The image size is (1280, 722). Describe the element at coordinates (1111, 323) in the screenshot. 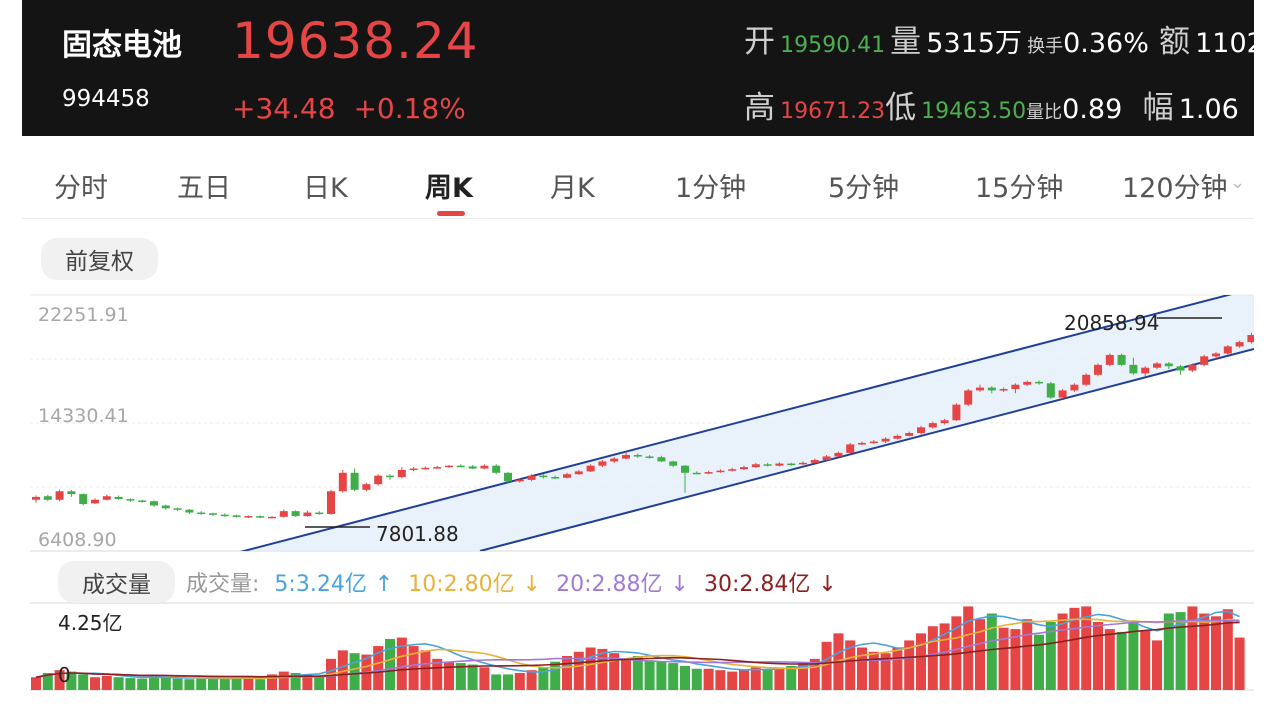

I see `high-annotation: 20858.94` at that location.